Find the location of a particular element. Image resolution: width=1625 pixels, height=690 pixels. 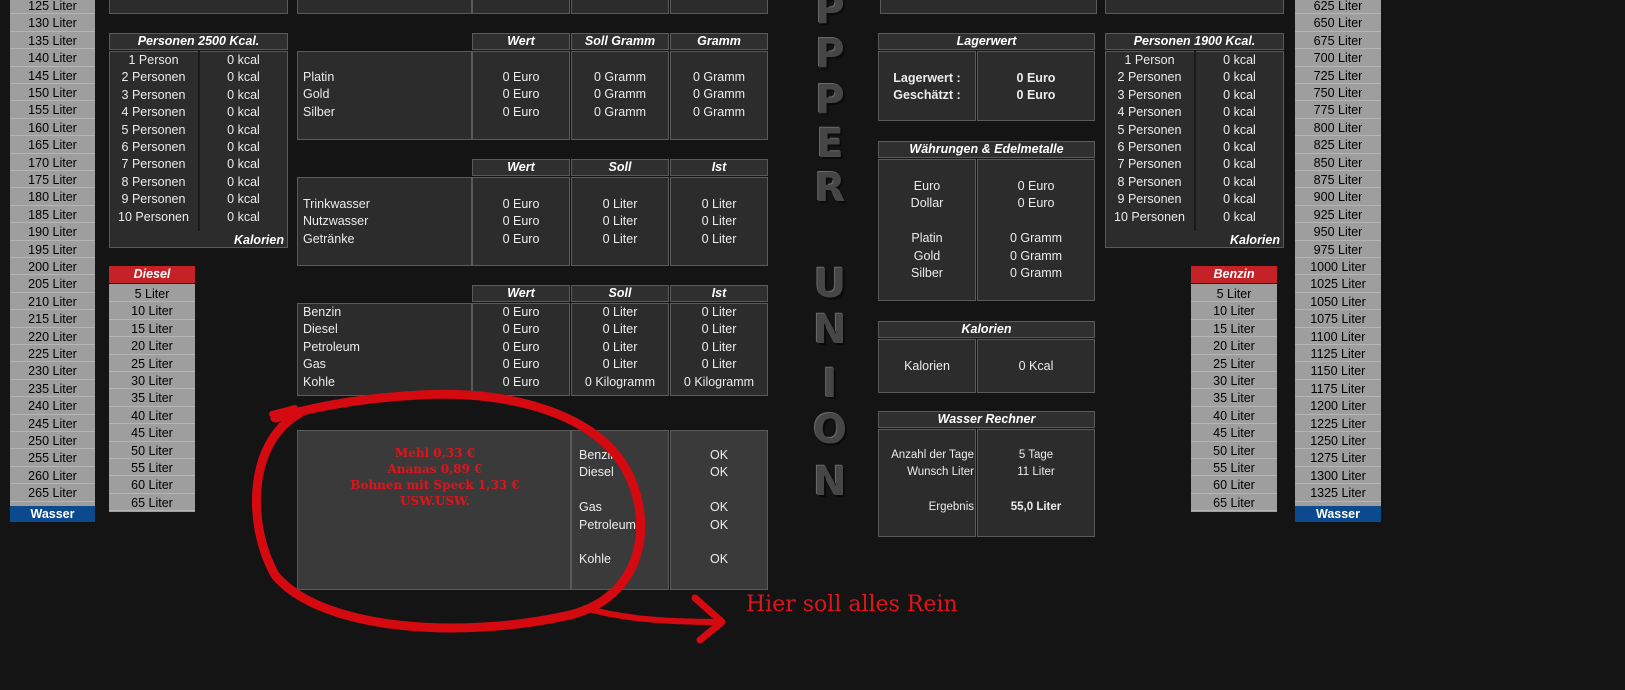

fuel-table-cell: 0 Kilogramm is located at coordinates (719, 382).